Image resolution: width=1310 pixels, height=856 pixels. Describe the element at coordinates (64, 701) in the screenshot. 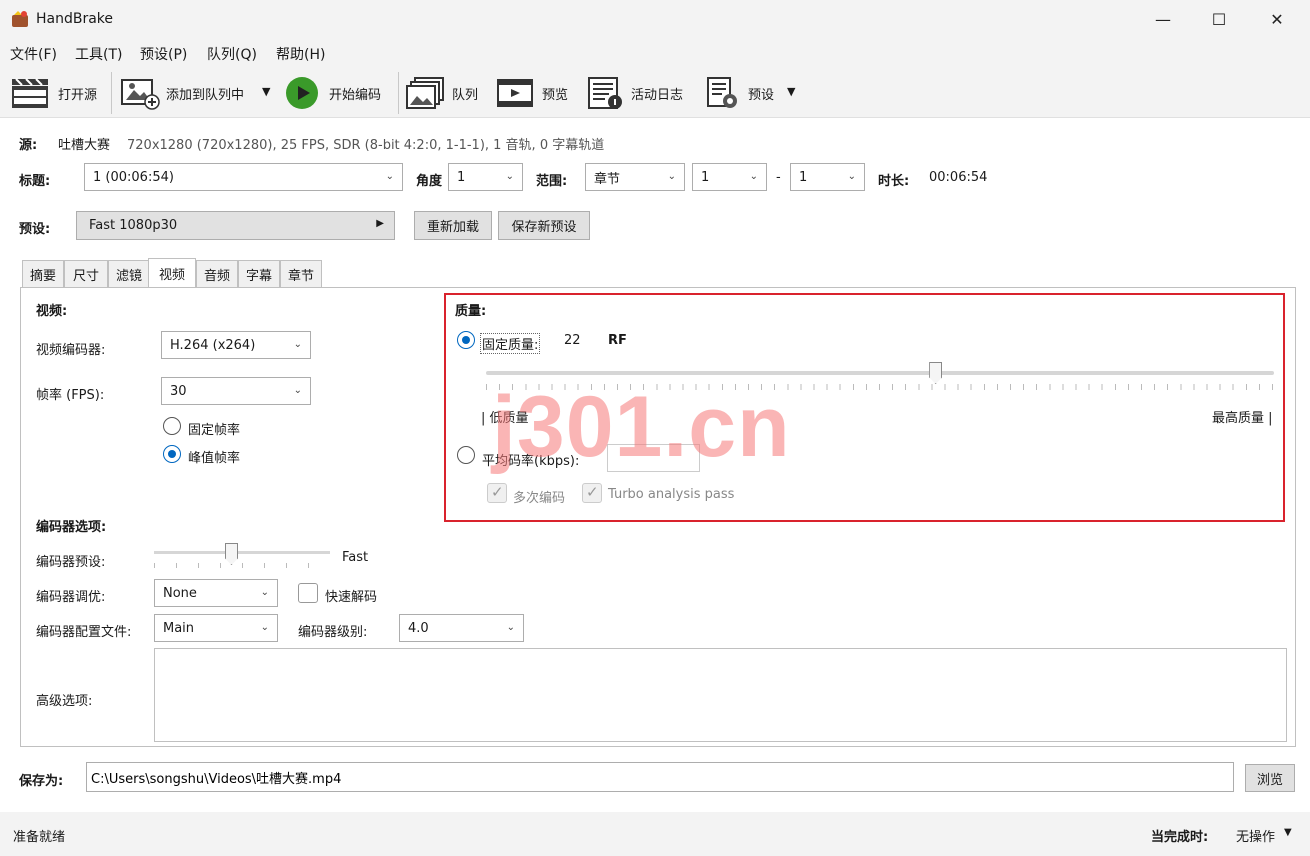

I see `advanced-options-label: 高级选项:` at that location.